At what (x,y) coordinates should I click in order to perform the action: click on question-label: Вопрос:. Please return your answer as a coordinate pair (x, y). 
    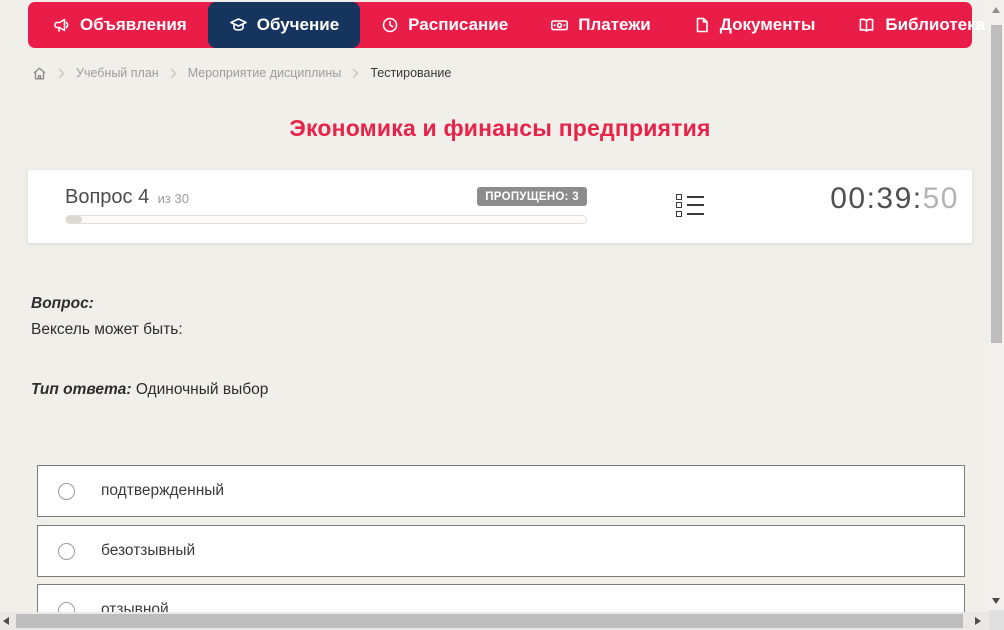
    Looking at the image, I should click on (62, 303).